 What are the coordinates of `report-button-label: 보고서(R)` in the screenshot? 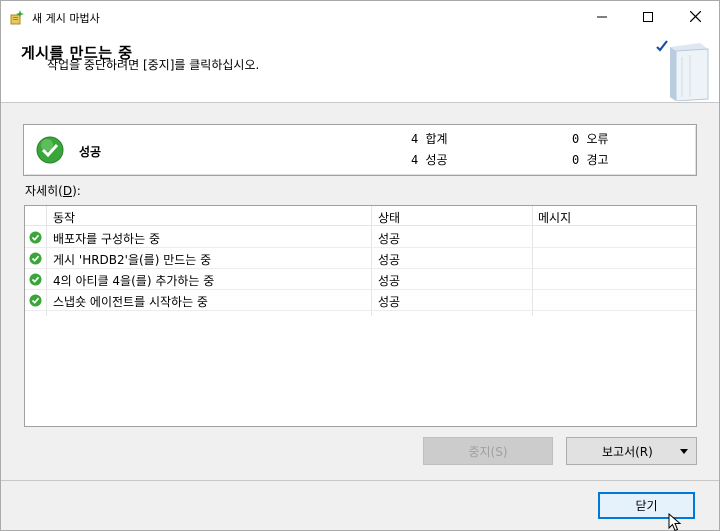 It's located at (627, 451).